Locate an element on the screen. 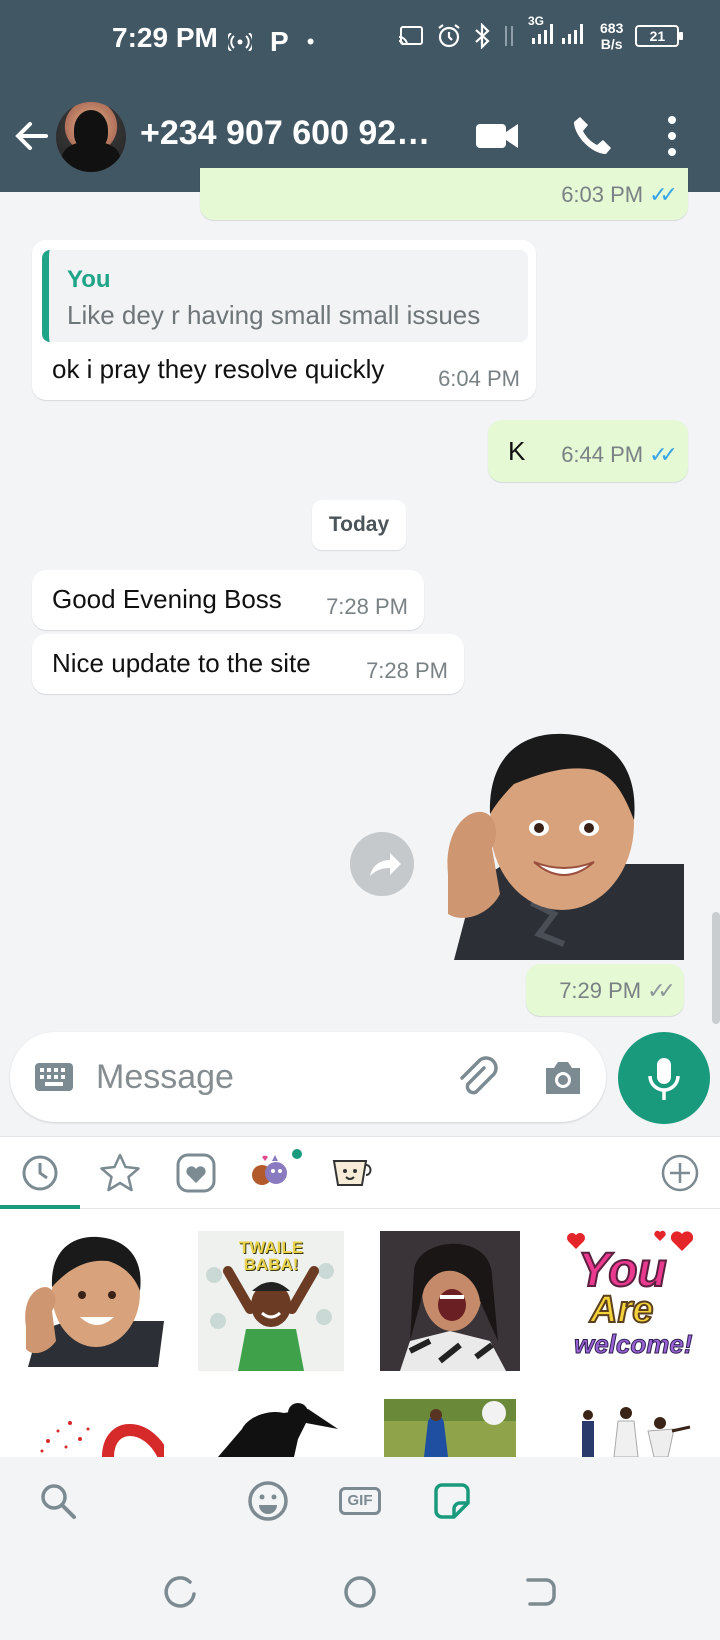 This screenshot has width=720, height=1640. back-arrow-icon is located at coordinates (32, 136).